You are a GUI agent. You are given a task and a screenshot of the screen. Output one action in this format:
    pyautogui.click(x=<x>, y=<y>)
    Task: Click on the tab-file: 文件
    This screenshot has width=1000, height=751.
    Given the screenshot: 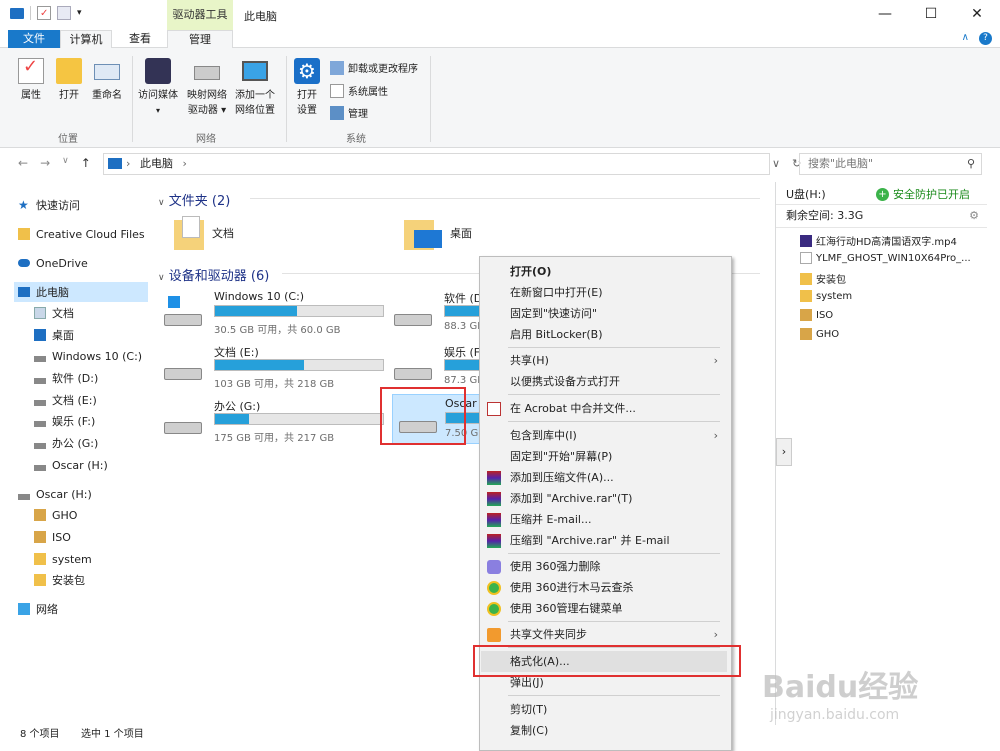 What is the action you would take?
    pyautogui.click(x=34, y=39)
    